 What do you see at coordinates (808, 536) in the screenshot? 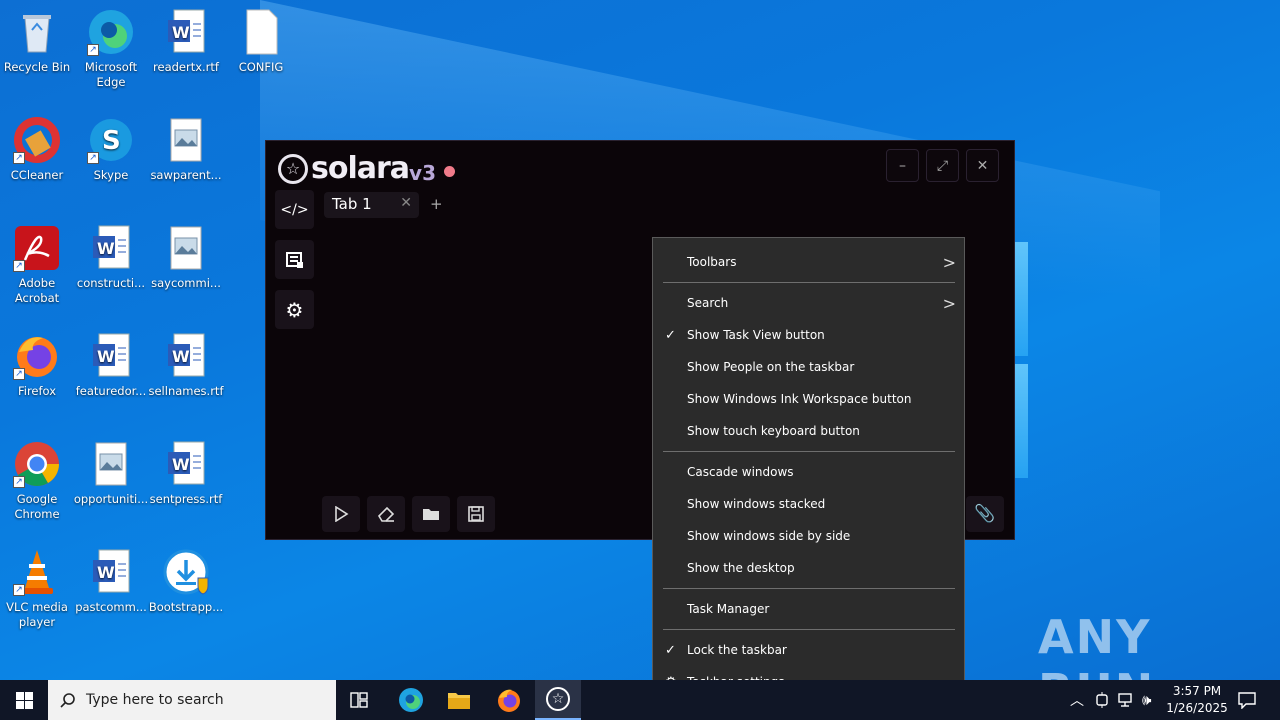
I see `menu-item-windows-side-by-side: Show windows side by side` at bounding box center [808, 536].